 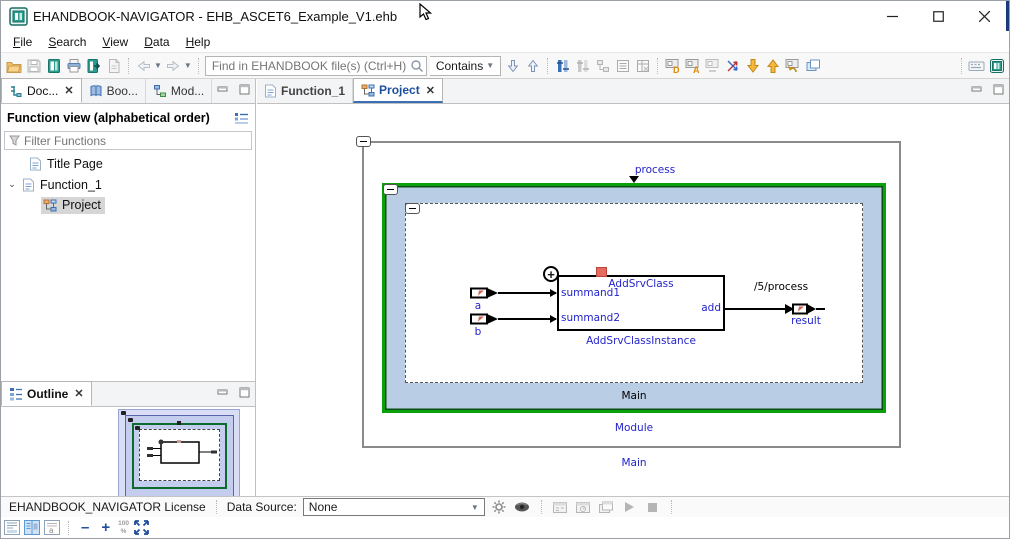 What do you see at coordinates (712, 65) in the screenshot?
I see `diagram-gray-button` at bounding box center [712, 65].